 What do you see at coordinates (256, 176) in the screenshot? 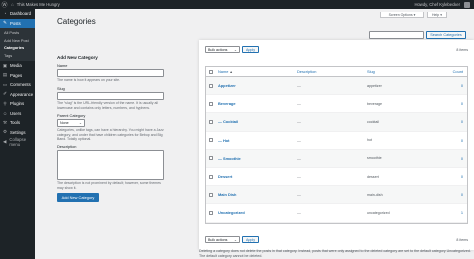
I see `category-name-link: Dessert` at bounding box center [256, 176].